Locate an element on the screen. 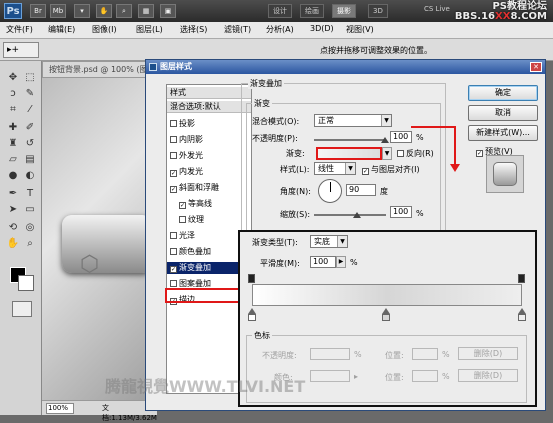 Image resolution: width=553 pixels, height=423 pixels. scale-input: 100 is located at coordinates (401, 212).